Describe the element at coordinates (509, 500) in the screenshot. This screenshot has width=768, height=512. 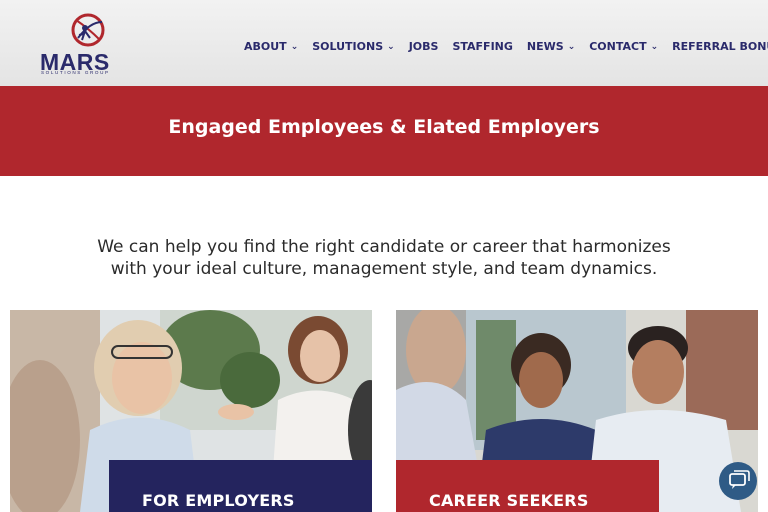
I see `career-seekers-label: CAREER SEEKERS` at that location.